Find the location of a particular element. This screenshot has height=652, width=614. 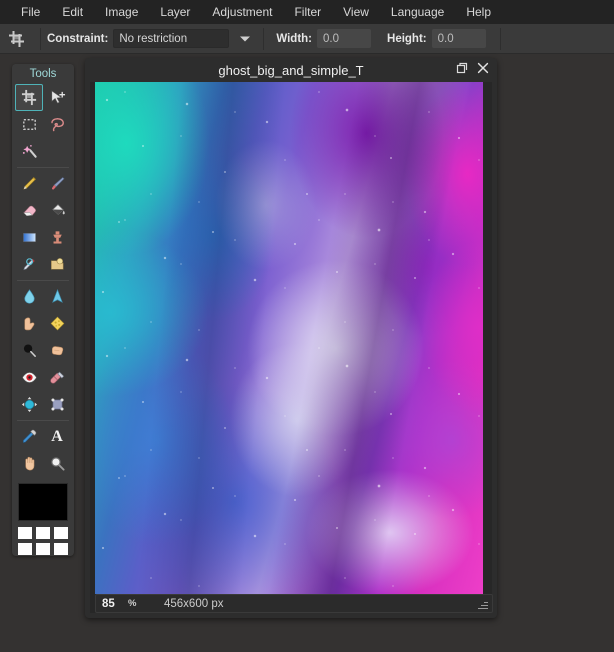

pinch-tool is located at coordinates (57, 404).